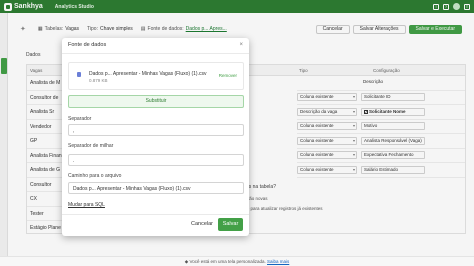 This screenshot has height=266, width=474. What do you see at coordinates (95, 176) in the screenshot?
I see `file-path-label: Caminho para o arquivo` at bounding box center [95, 176].